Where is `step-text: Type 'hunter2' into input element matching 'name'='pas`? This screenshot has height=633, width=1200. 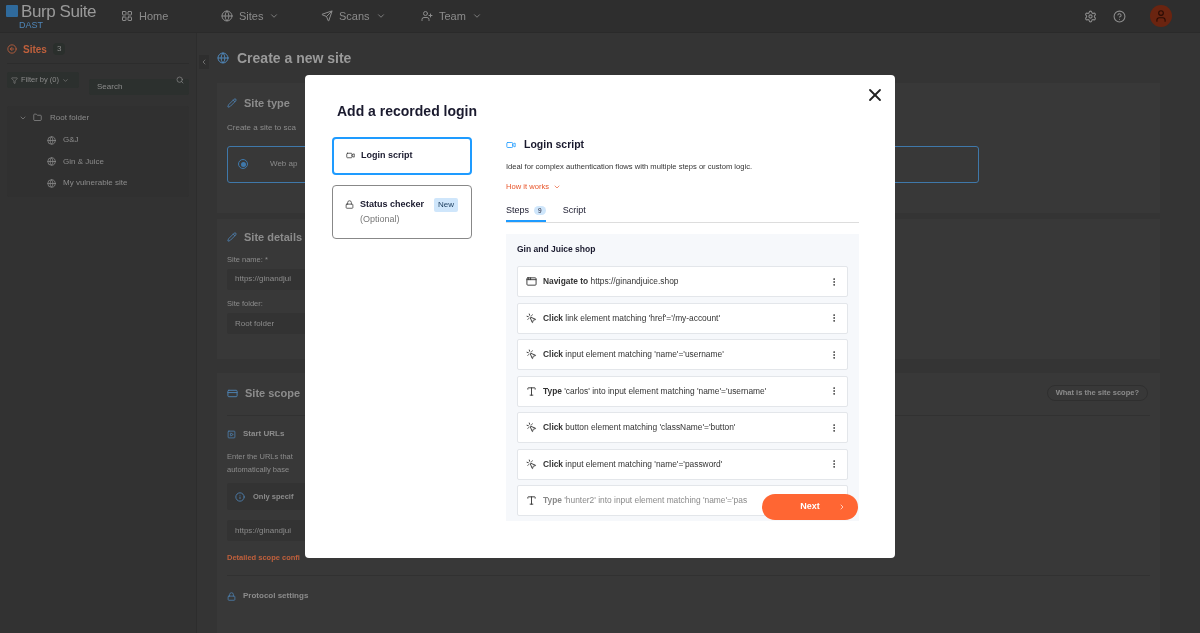
step-text: Type 'hunter2' into input element matching 'name'='pas is located at coordinates (645, 500).